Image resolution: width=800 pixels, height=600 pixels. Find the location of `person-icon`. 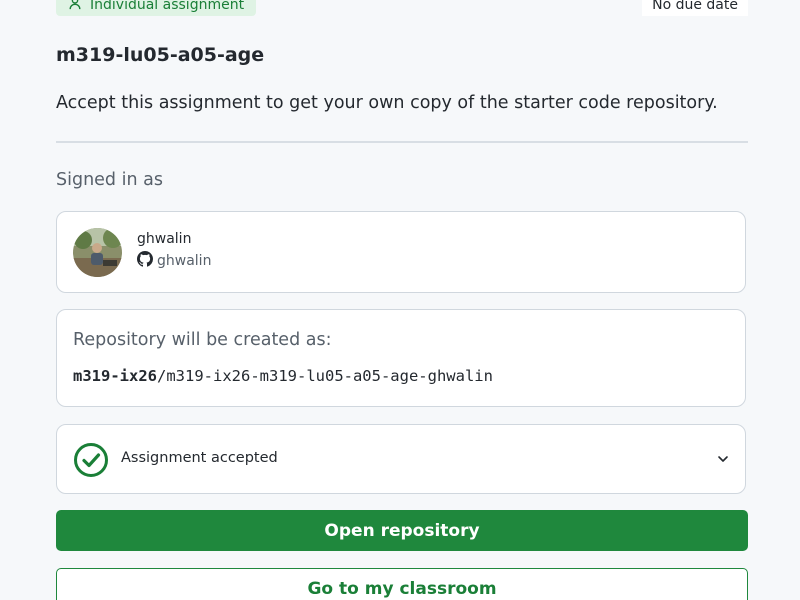

person-icon is located at coordinates (75, 7).